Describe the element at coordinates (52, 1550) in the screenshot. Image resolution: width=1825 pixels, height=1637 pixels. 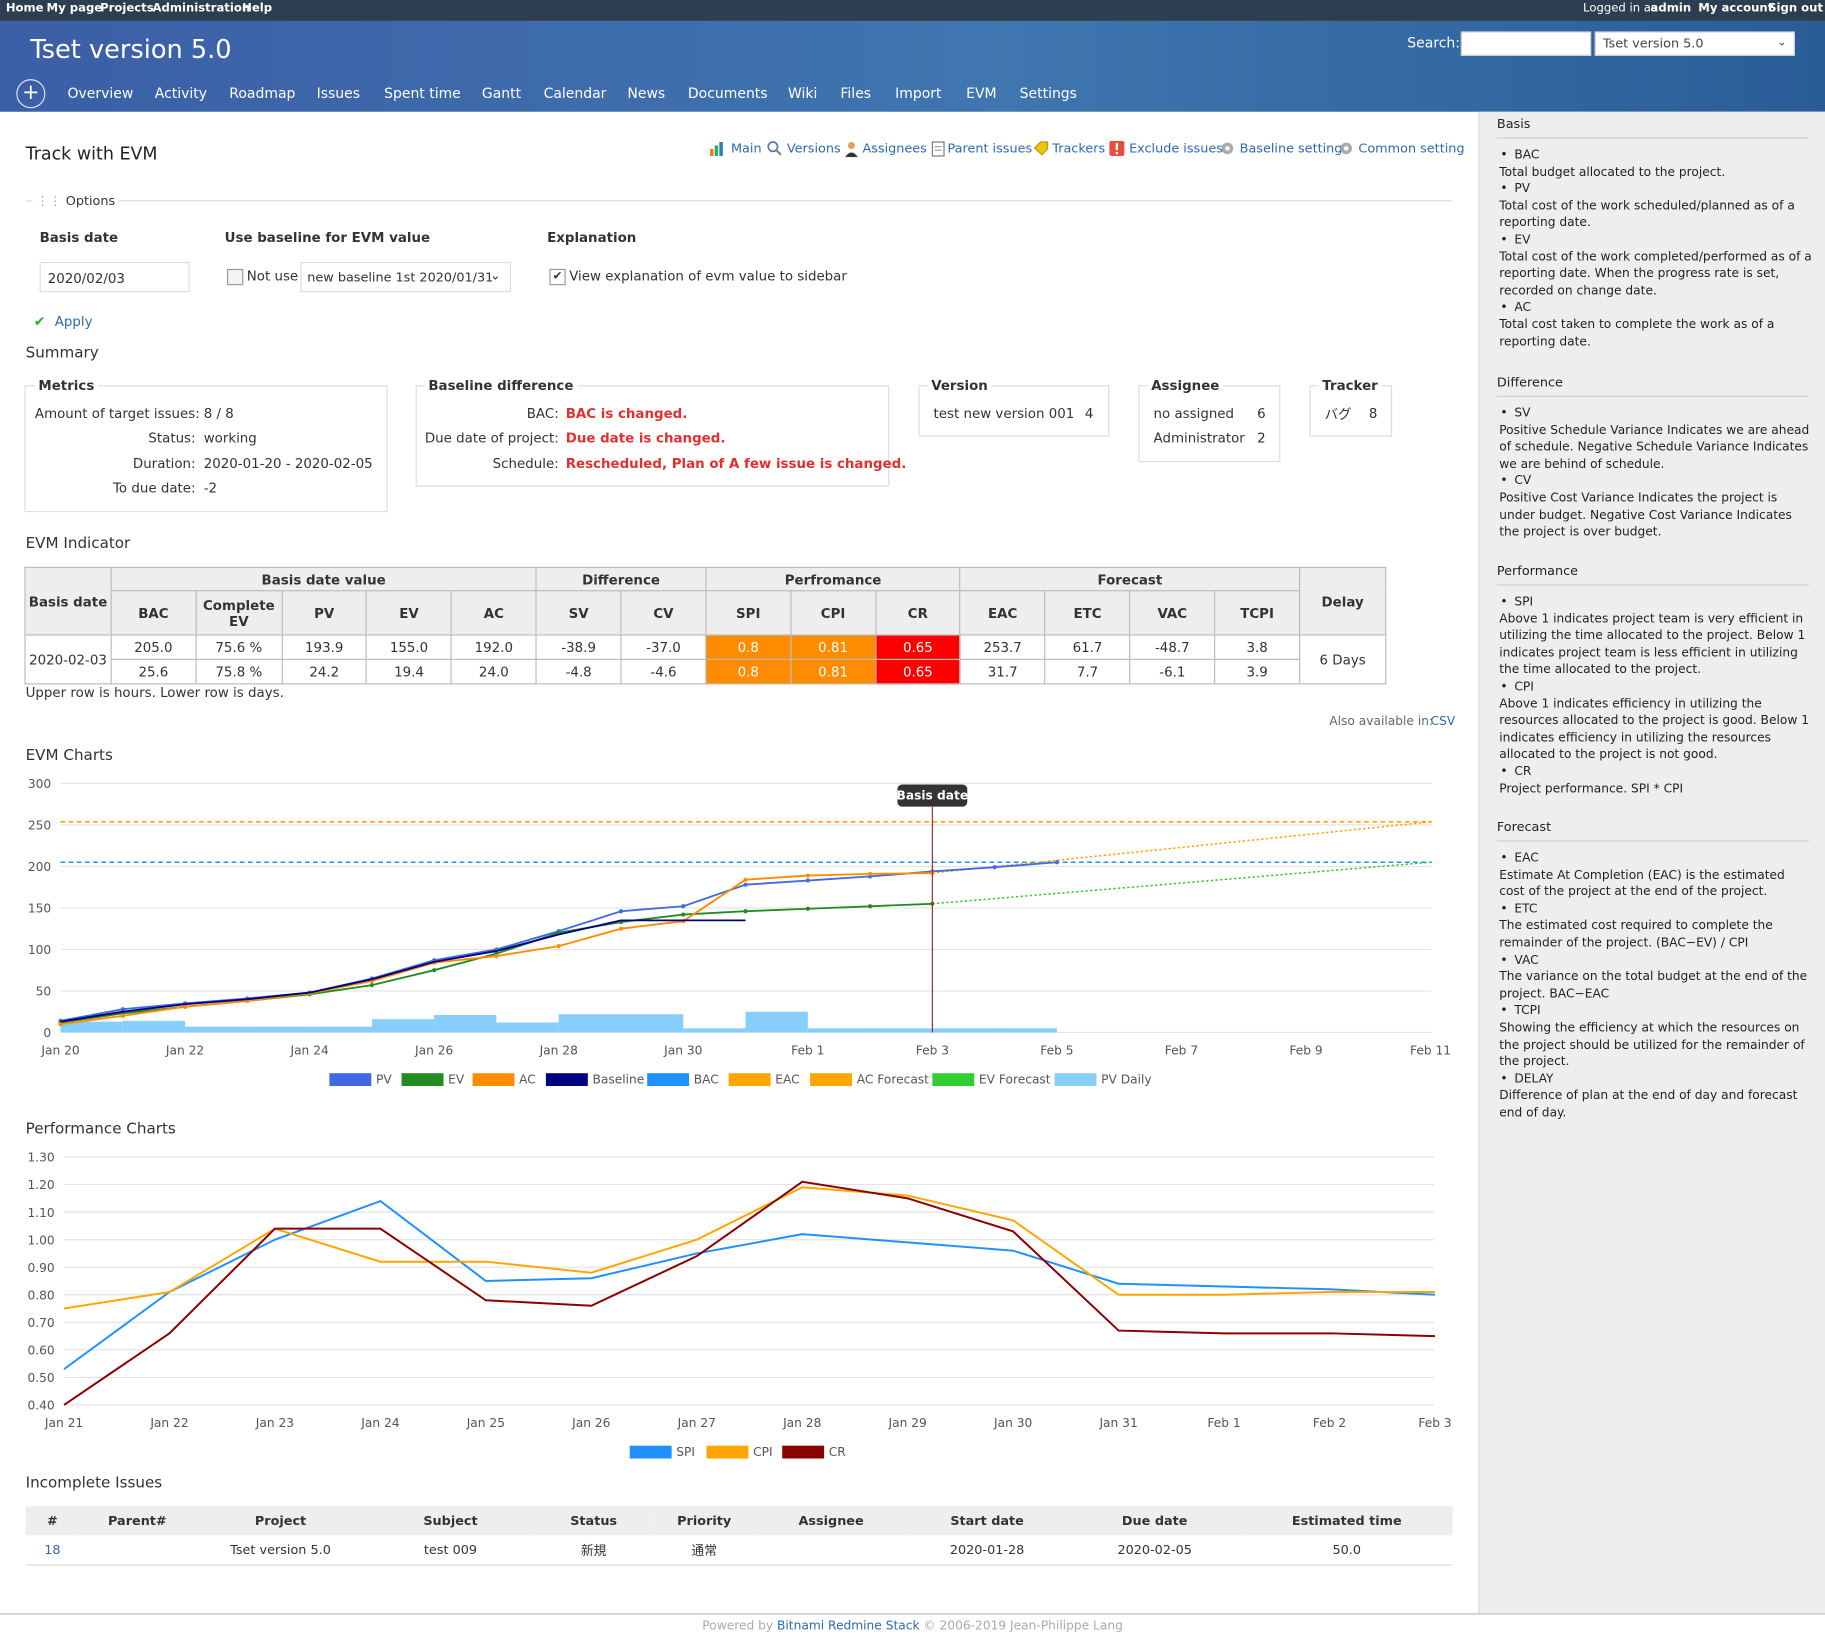
I see `issue-id-link: 18` at that location.